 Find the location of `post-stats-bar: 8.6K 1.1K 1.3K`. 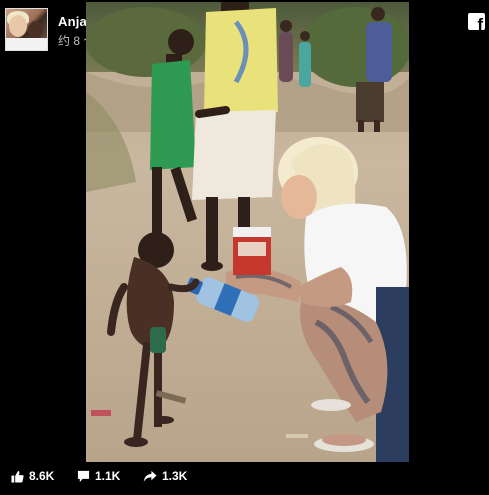

post-stats-bar: 8.6K 1.1K 1.3K is located at coordinates (244, 478).